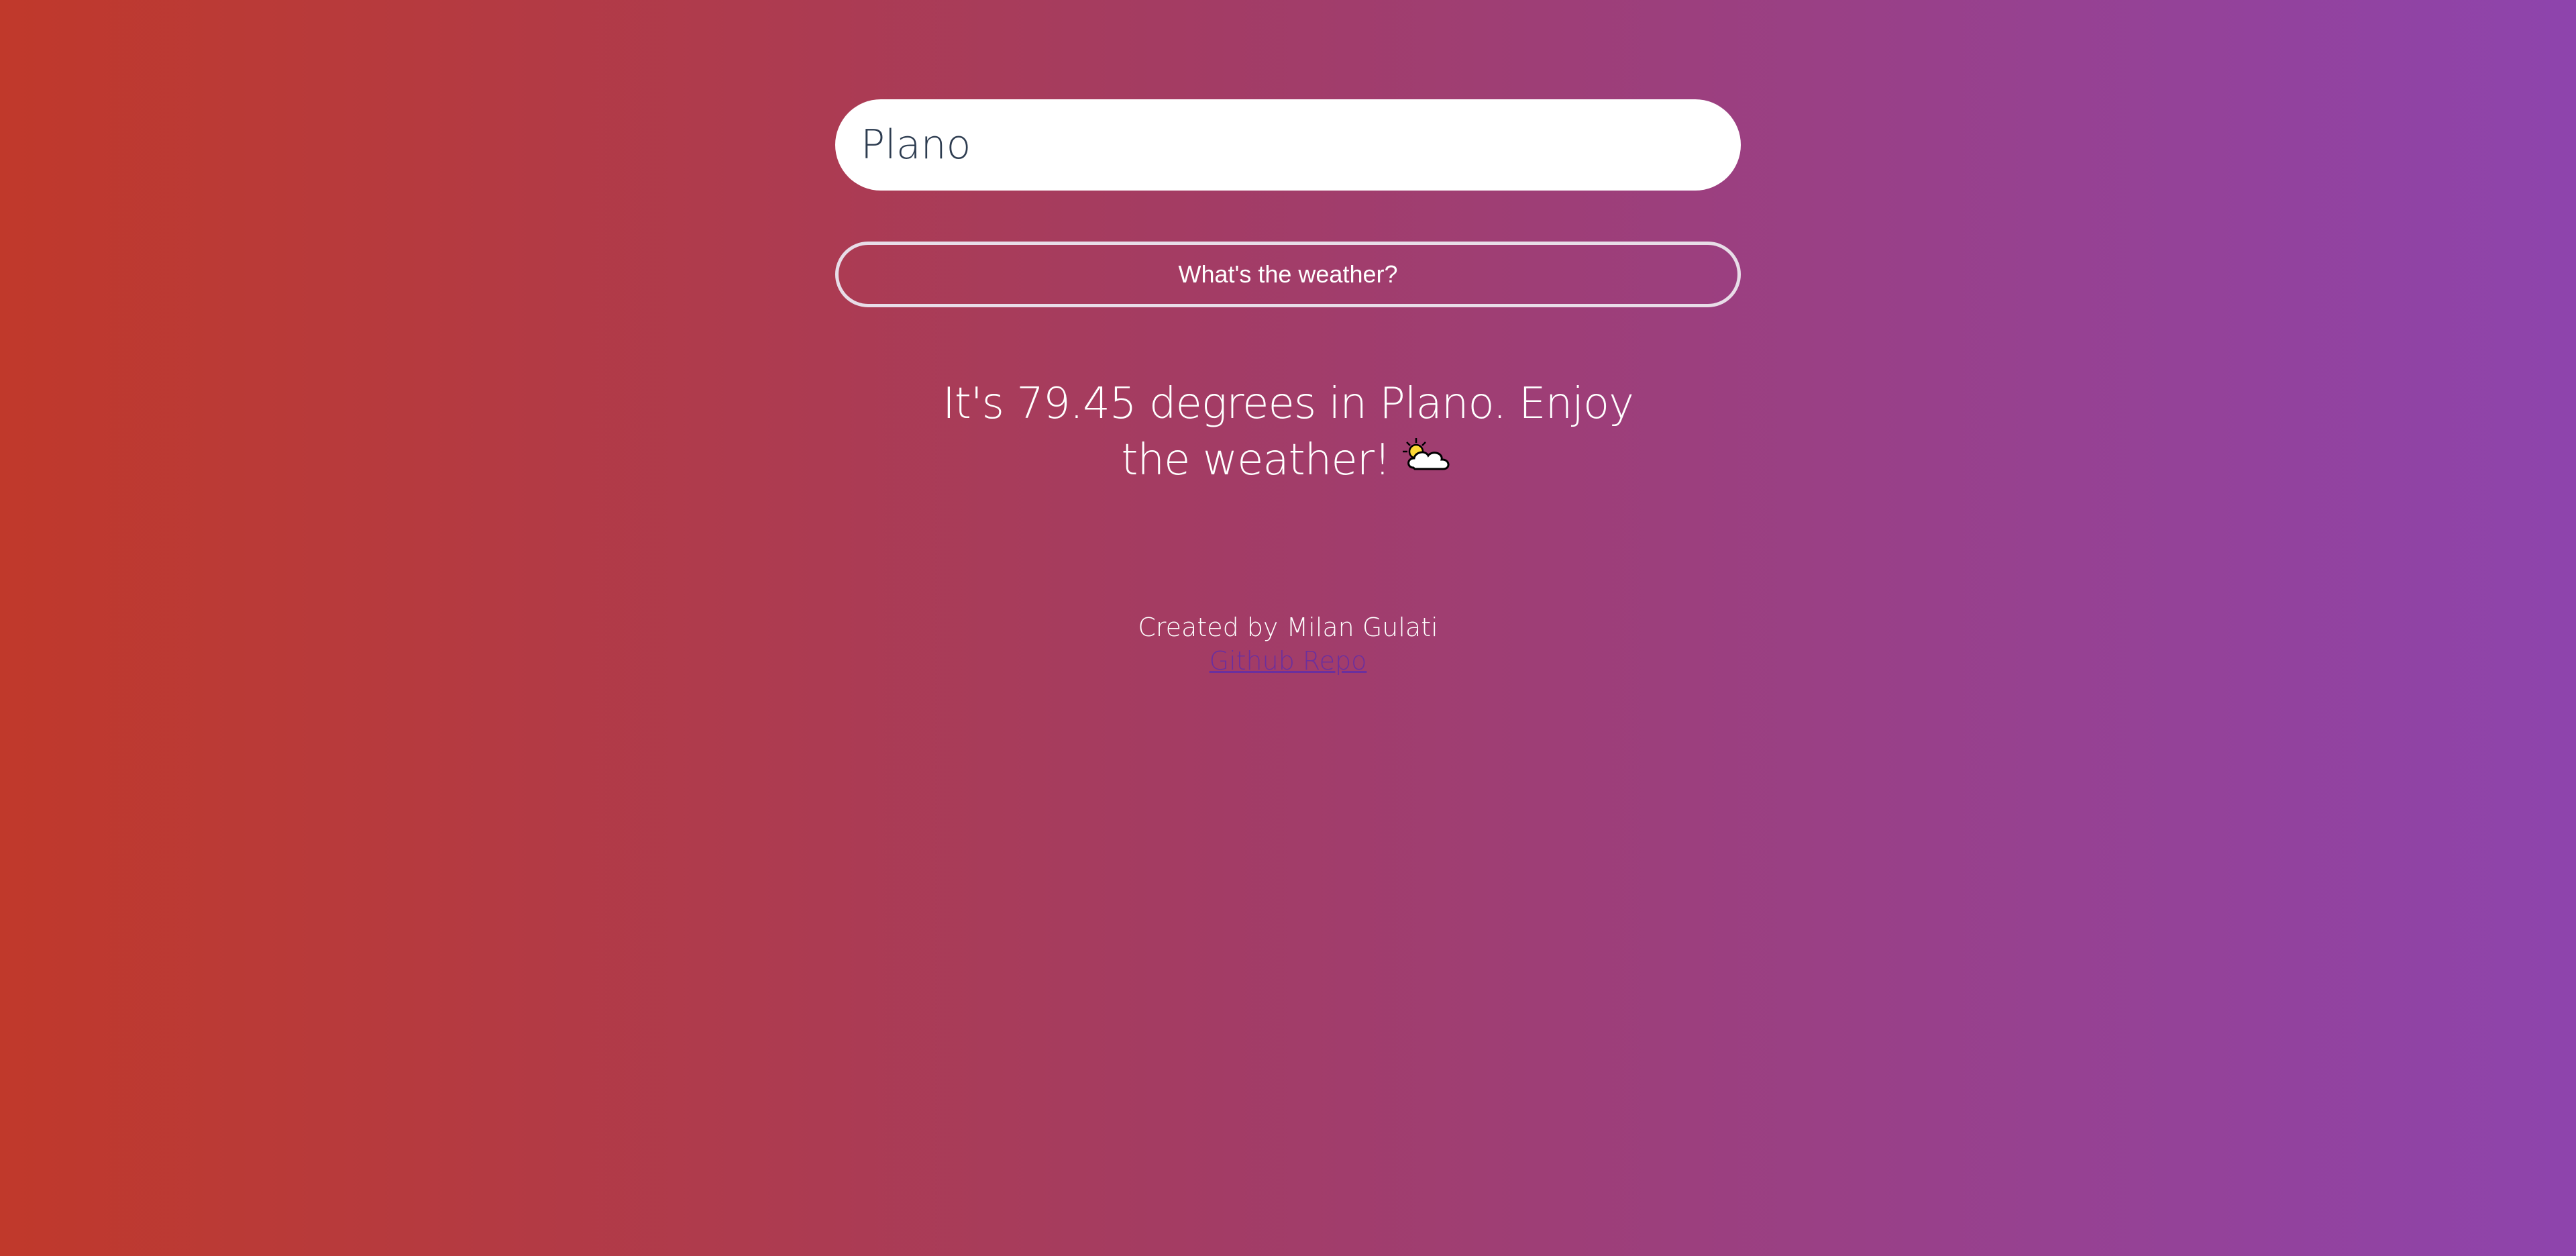  Describe the element at coordinates (1288, 274) in the screenshot. I see `whats-the-weather-button: What's the weather?` at that location.